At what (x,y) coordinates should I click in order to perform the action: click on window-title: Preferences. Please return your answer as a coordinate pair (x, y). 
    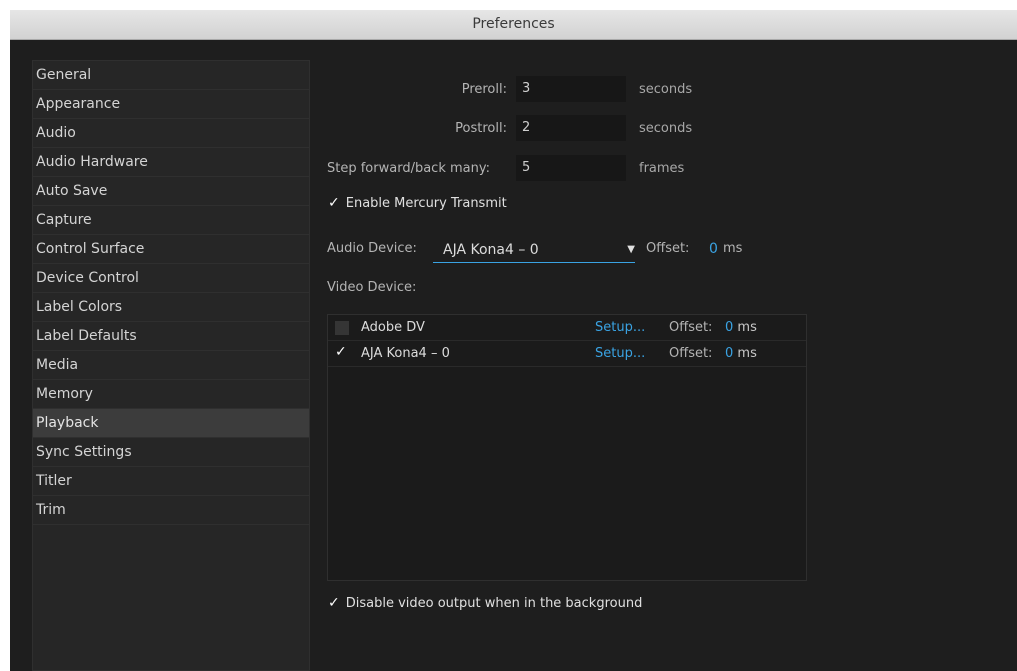
    Looking at the image, I should click on (513, 24).